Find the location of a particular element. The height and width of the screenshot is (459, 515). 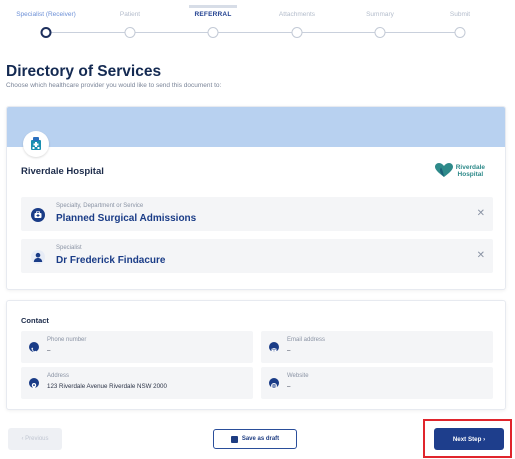

hospital-icon is located at coordinates (36, 144).